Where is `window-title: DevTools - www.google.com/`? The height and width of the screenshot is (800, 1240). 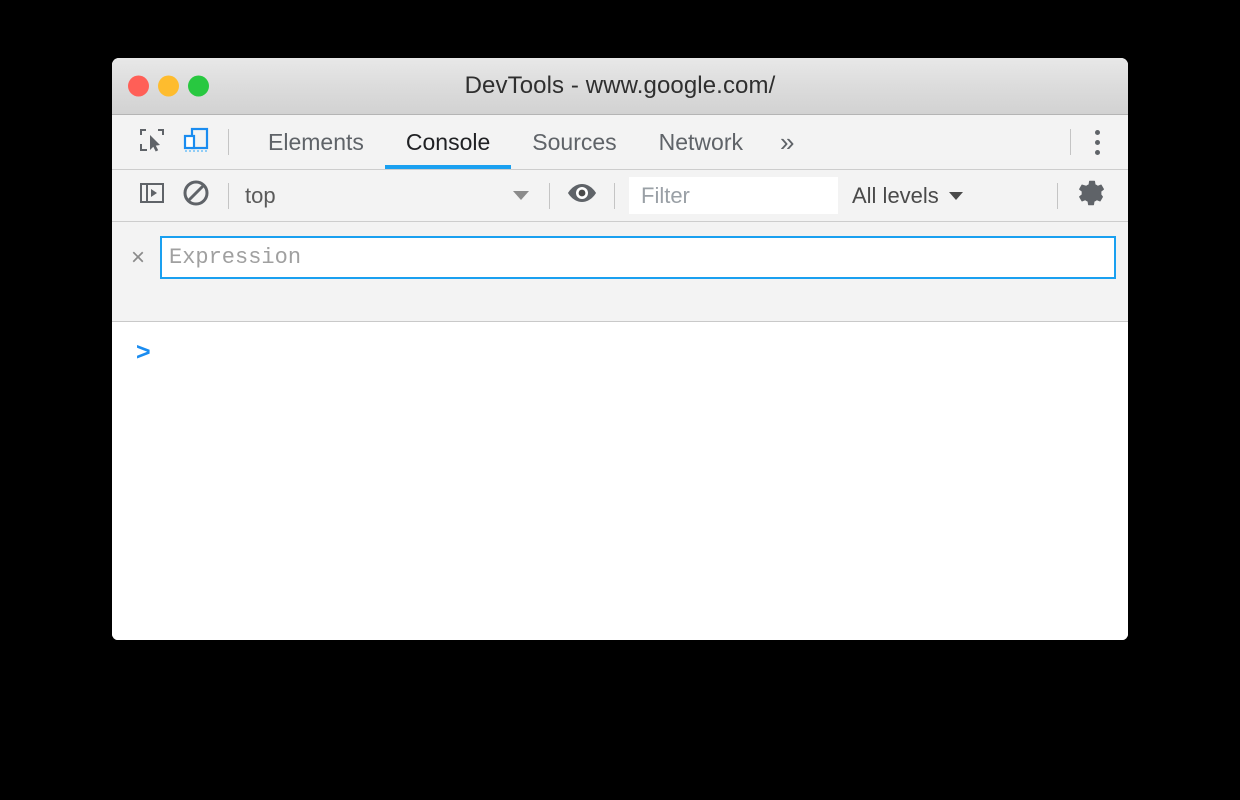
window-title: DevTools - www.google.com/ is located at coordinates (620, 85).